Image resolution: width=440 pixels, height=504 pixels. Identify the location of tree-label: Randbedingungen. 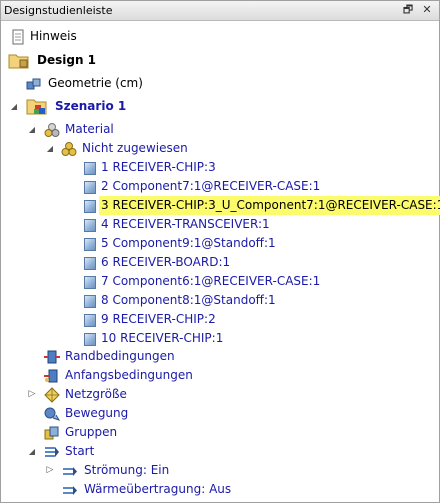
(120, 356).